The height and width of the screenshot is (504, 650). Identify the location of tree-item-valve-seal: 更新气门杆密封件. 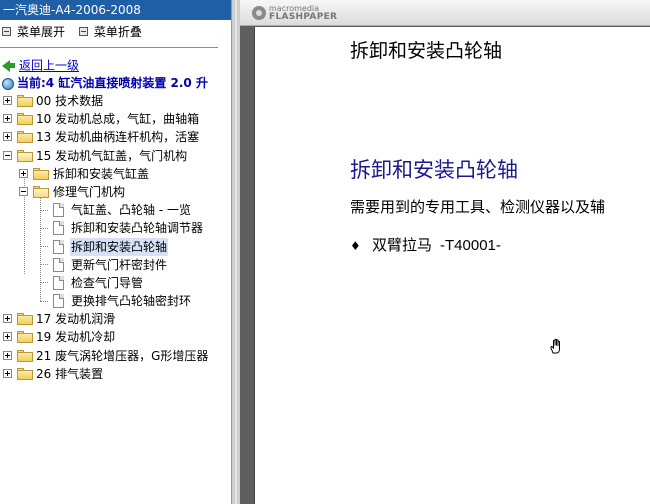
(115, 265).